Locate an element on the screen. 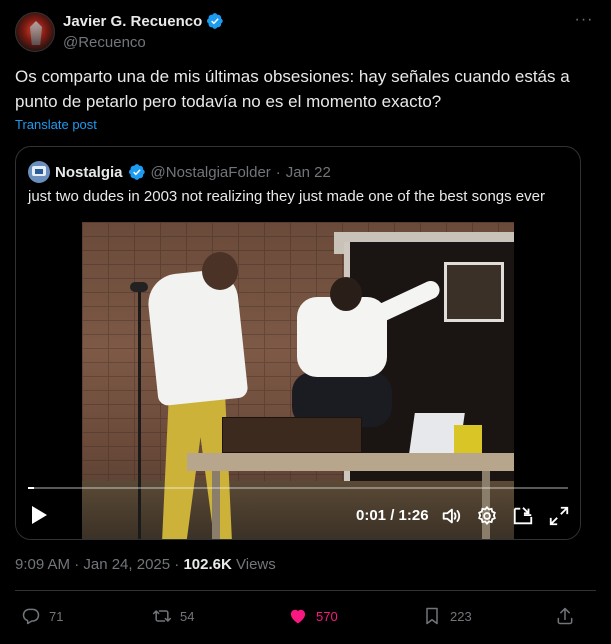  tweet-timestamp: 9:09 AM · Jan 24, 2025 is located at coordinates (92, 564).